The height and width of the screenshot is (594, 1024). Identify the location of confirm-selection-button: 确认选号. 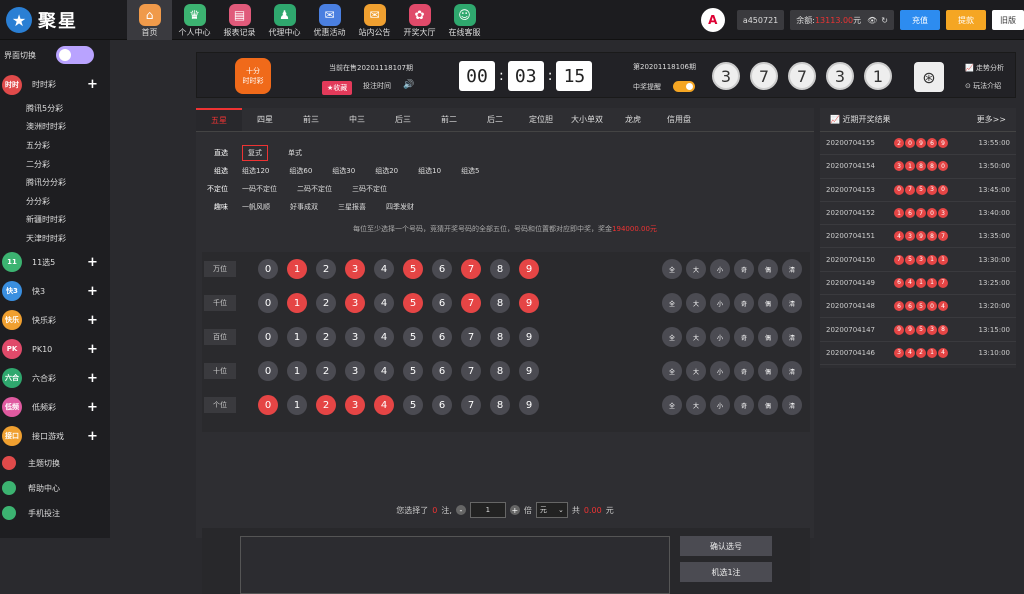
(726, 546).